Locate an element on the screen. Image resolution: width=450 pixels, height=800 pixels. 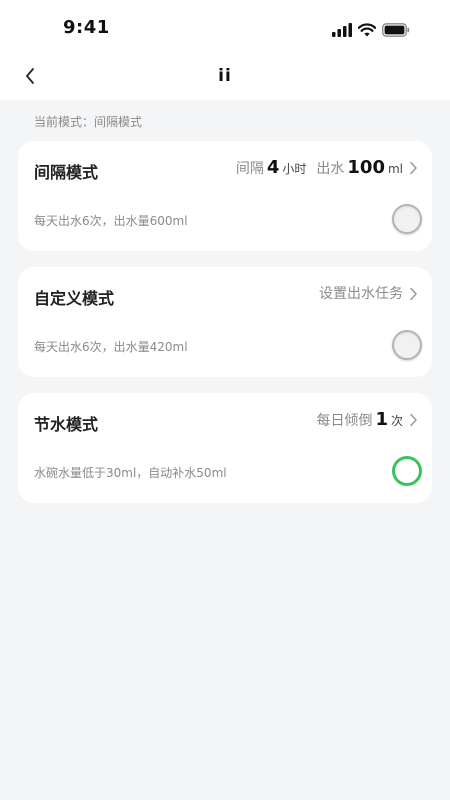
status-time: 9:41 is located at coordinates (86, 27).